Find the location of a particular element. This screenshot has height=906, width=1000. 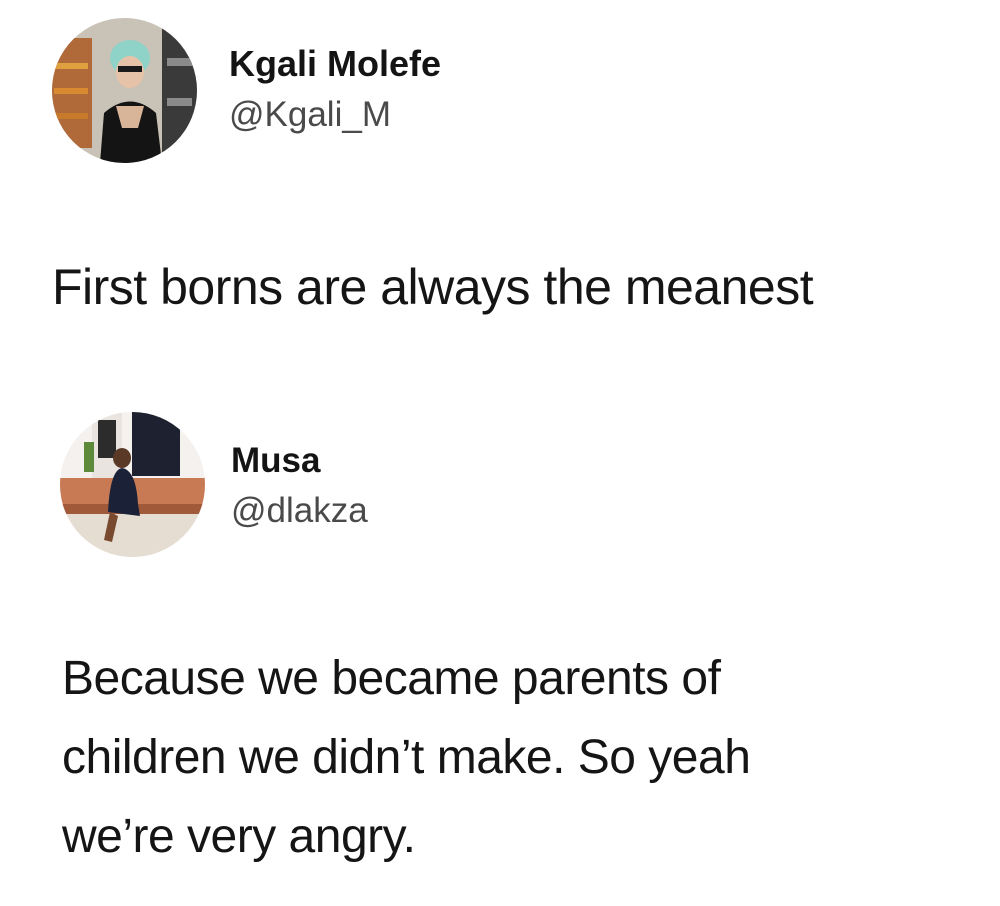

tweet-text: First borns are always the meanest is located at coordinates (433, 287).